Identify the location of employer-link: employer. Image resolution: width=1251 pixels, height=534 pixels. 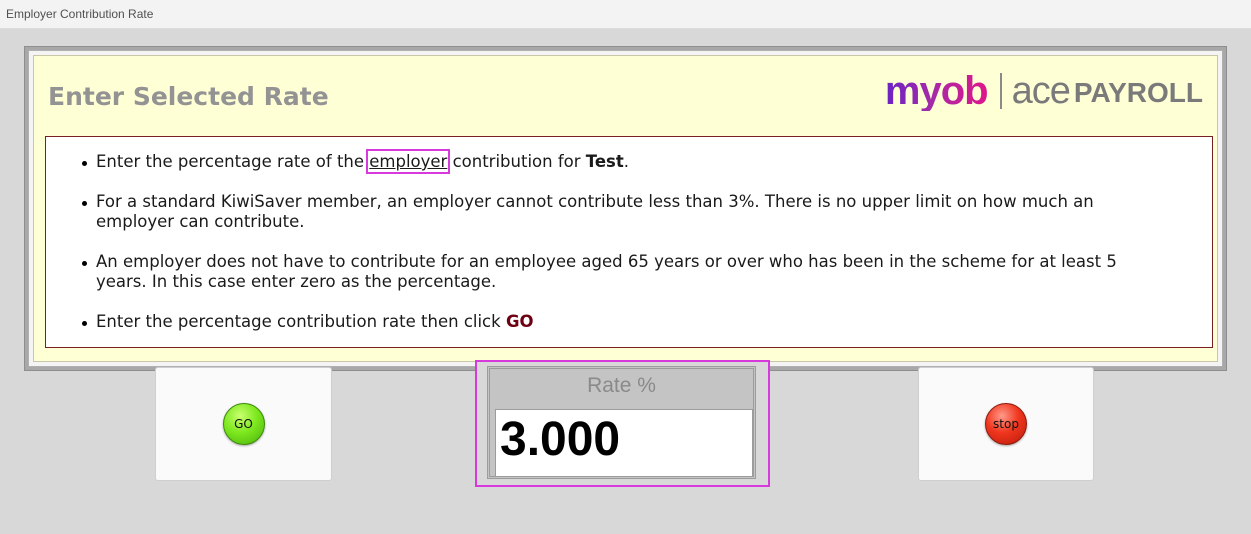
(408, 161).